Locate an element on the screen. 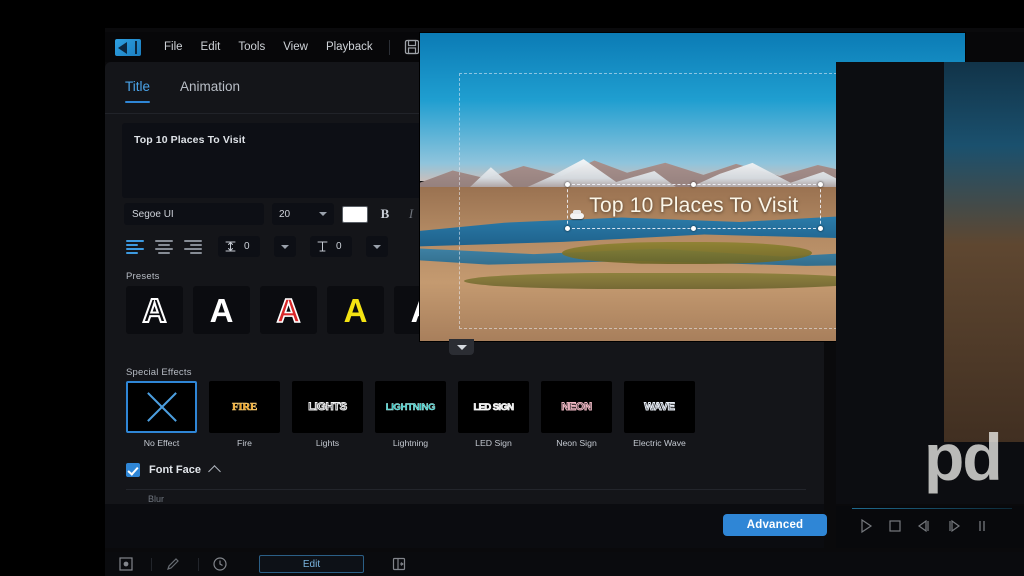 The image size is (1024, 576). advanced-button: Advanced is located at coordinates (775, 525).